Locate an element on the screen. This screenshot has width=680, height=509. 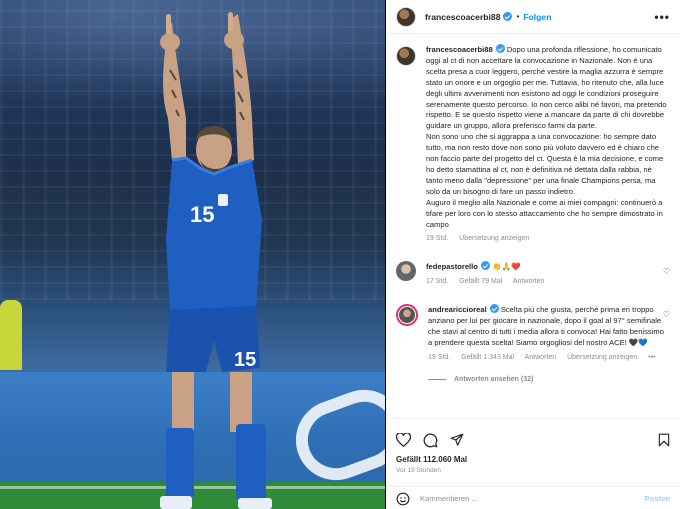
view-replies: Antworten ansehen (32) is located at coordinates (549, 379).